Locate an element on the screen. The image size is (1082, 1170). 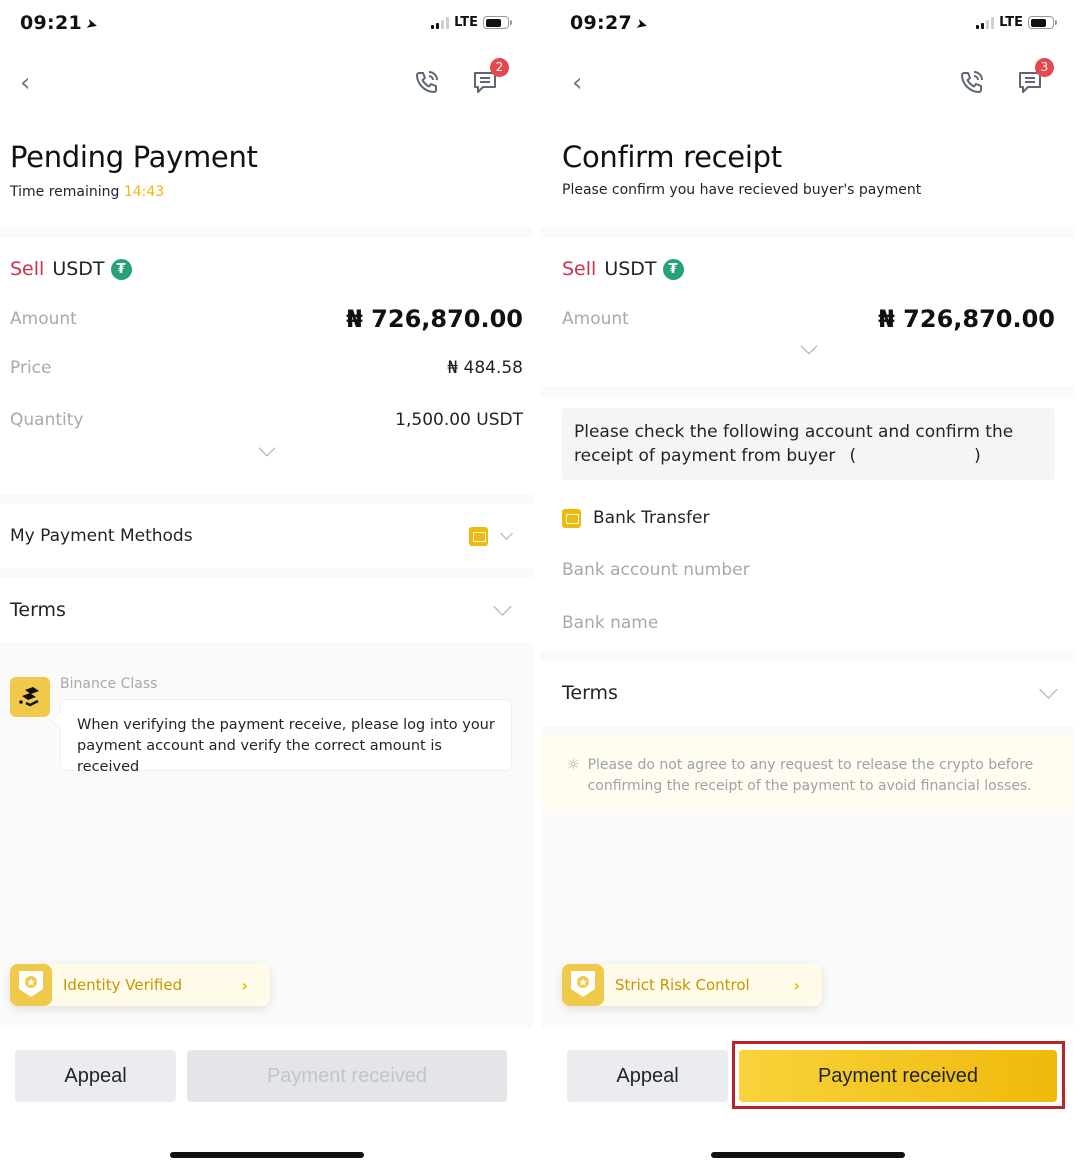
bank-account-number-field: Bank account number is located at coordinates (656, 570).